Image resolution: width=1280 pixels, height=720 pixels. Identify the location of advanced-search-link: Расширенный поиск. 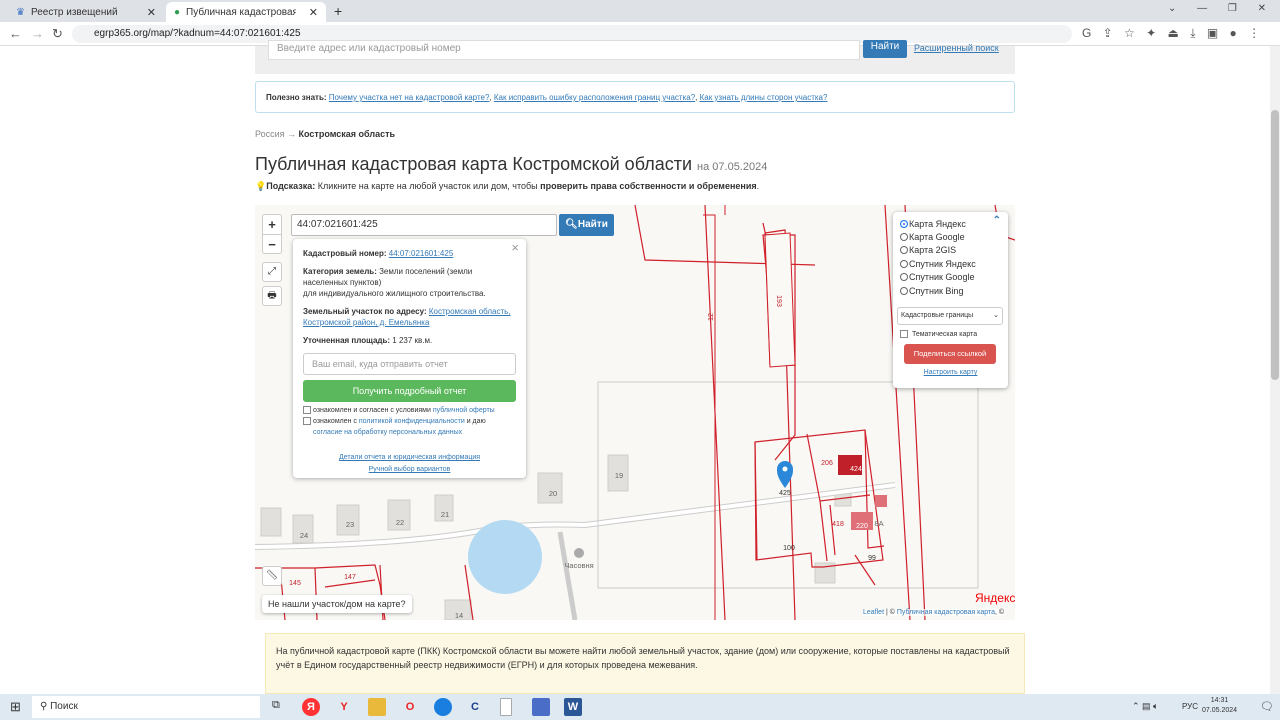
(956, 48).